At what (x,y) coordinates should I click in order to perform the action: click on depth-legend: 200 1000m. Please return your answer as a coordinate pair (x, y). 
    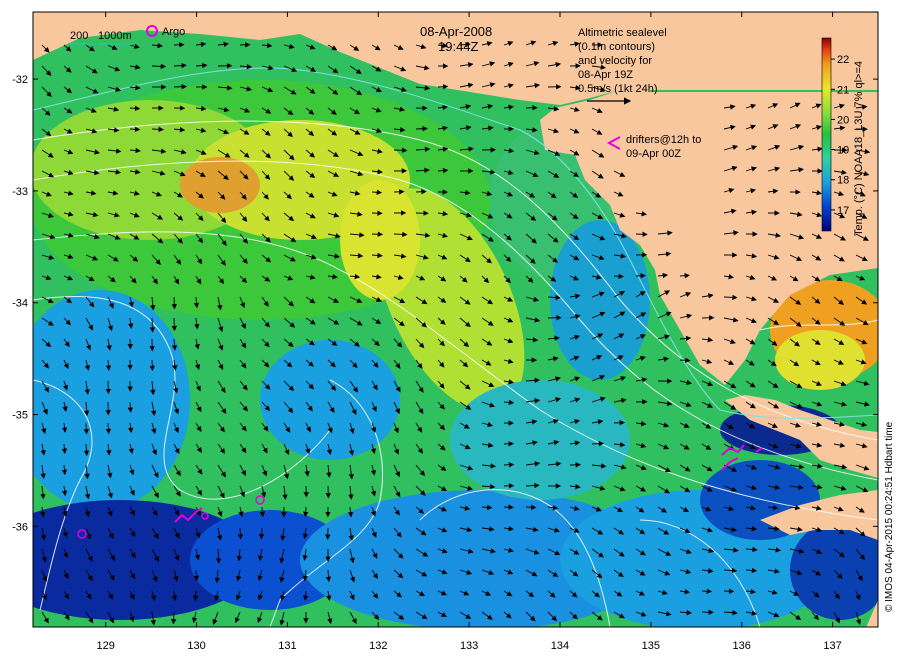
    Looking at the image, I should click on (101, 37).